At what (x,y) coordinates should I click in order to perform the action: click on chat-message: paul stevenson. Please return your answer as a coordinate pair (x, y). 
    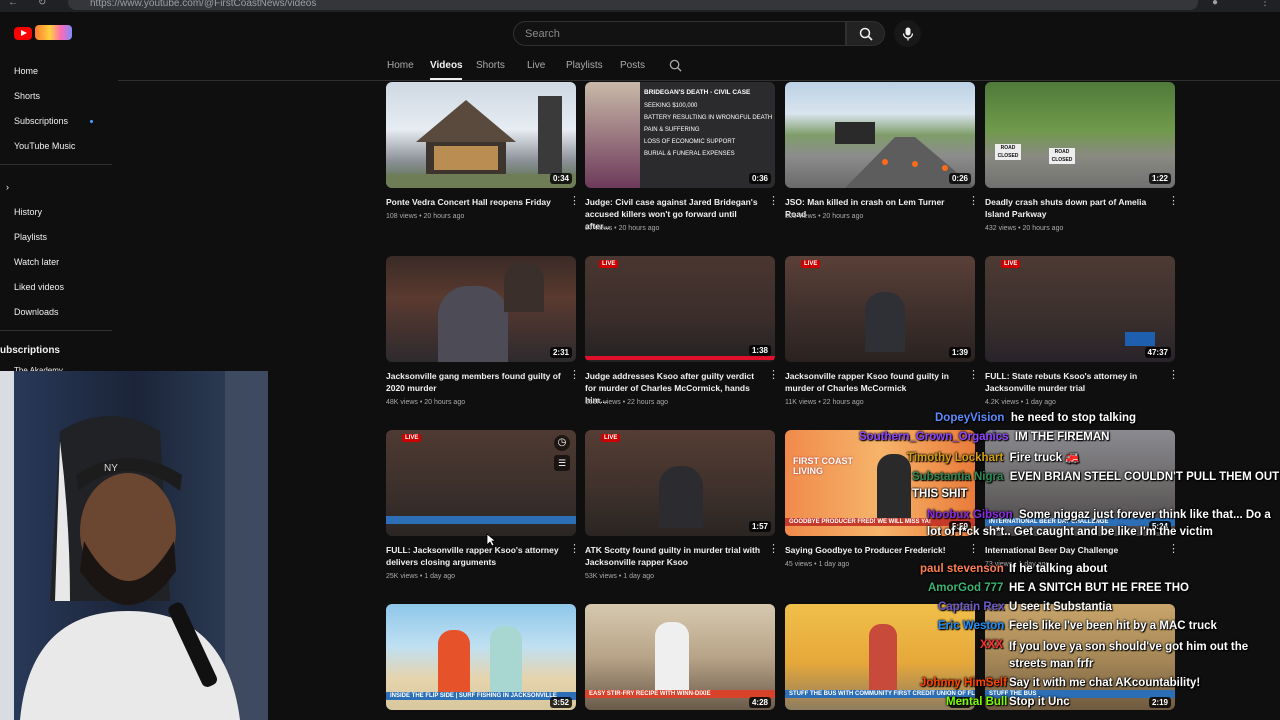
    Looking at the image, I should click on (962, 569).